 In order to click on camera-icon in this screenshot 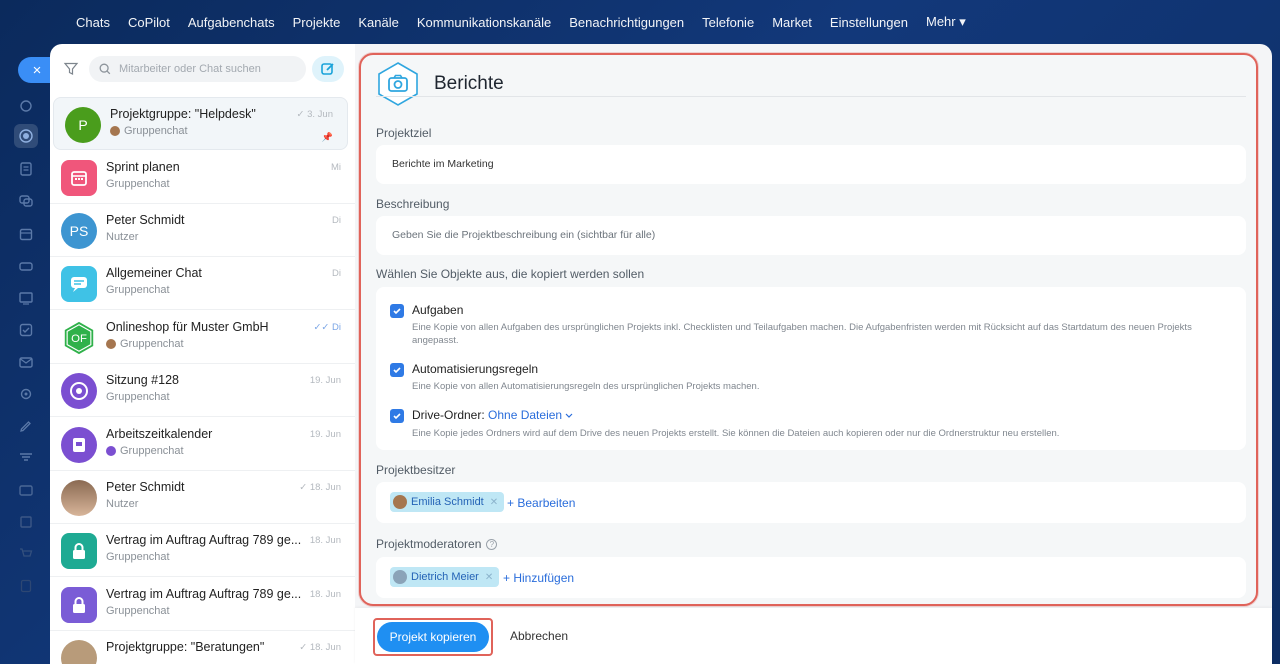, I will do `click(398, 84)`.